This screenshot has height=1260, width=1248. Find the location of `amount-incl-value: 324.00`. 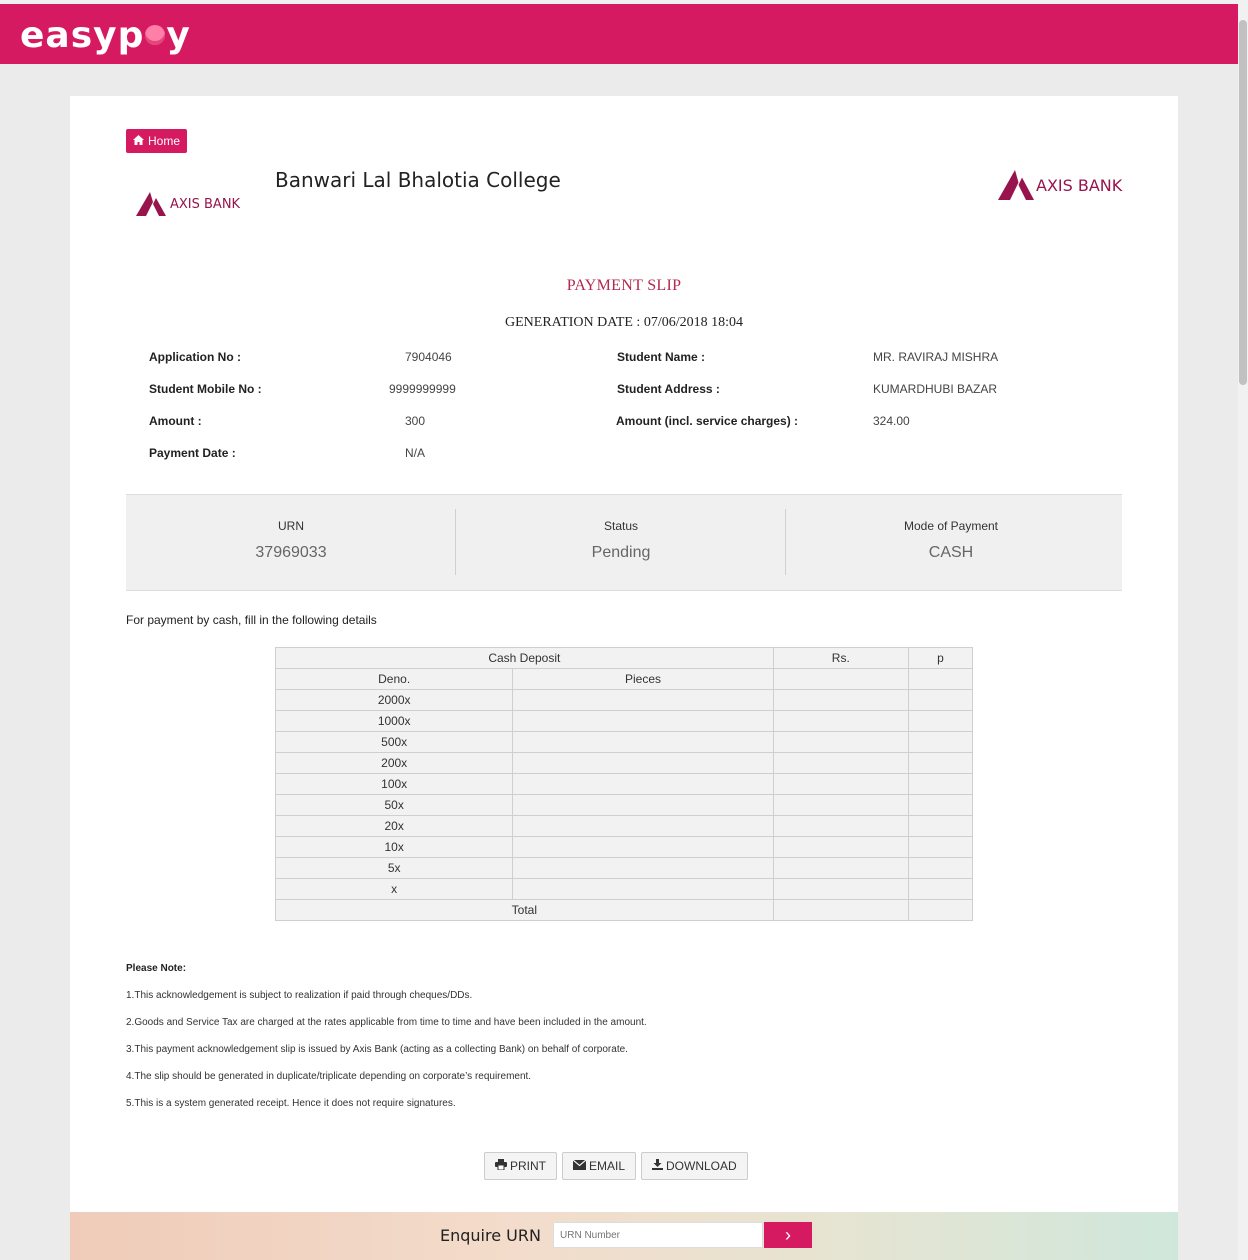

amount-incl-value: 324.00 is located at coordinates (891, 421).